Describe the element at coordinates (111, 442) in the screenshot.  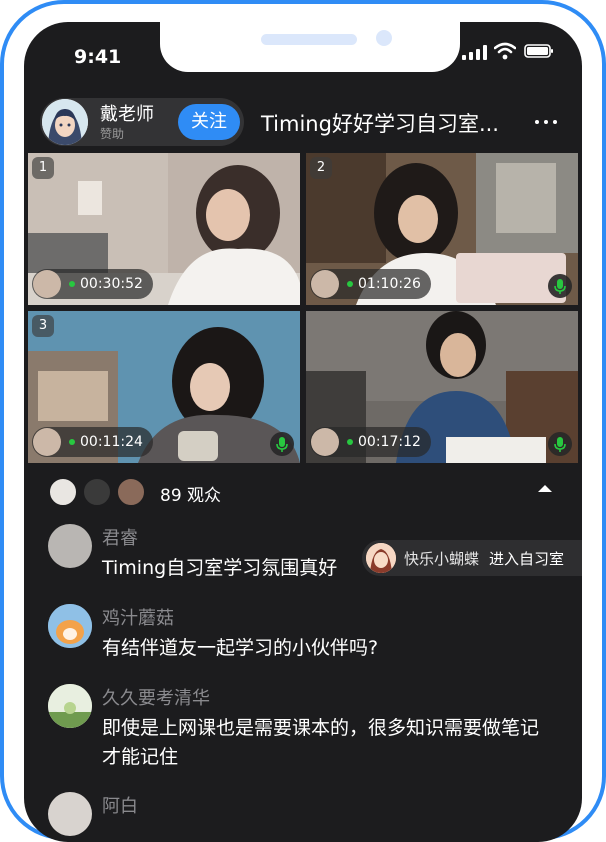
I see `timer-text: 00:11:24` at that location.